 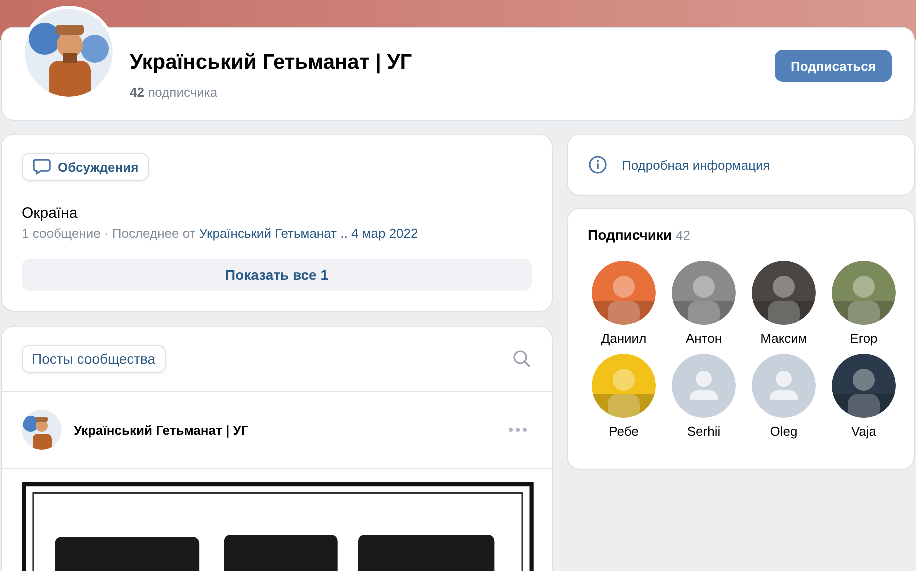 I want to click on discussions-tab: Обсуждения, so click(x=85, y=167).